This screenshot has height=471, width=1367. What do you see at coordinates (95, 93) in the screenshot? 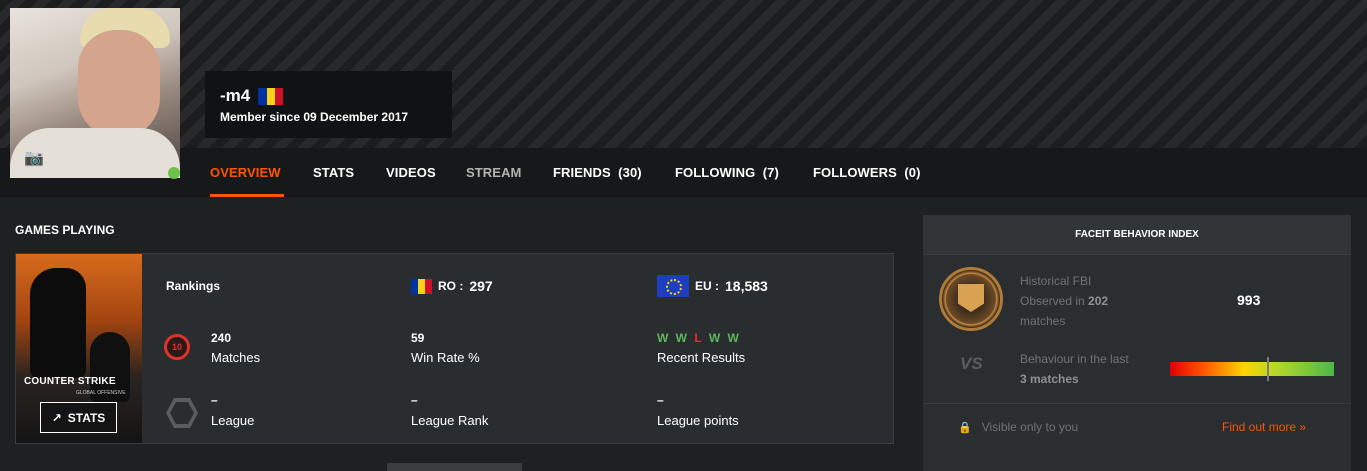
I see `avatar: 📷` at bounding box center [95, 93].